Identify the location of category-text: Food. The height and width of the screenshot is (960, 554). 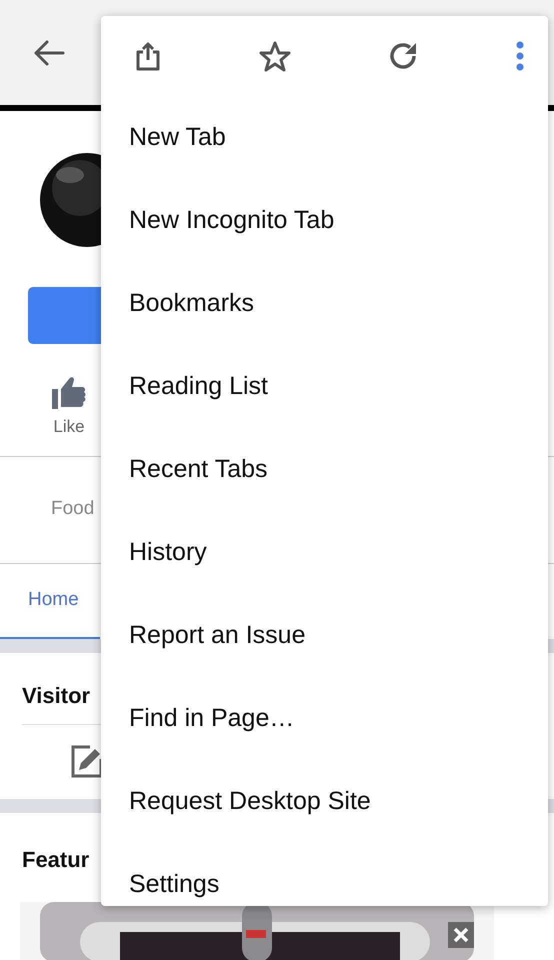
(72, 509).